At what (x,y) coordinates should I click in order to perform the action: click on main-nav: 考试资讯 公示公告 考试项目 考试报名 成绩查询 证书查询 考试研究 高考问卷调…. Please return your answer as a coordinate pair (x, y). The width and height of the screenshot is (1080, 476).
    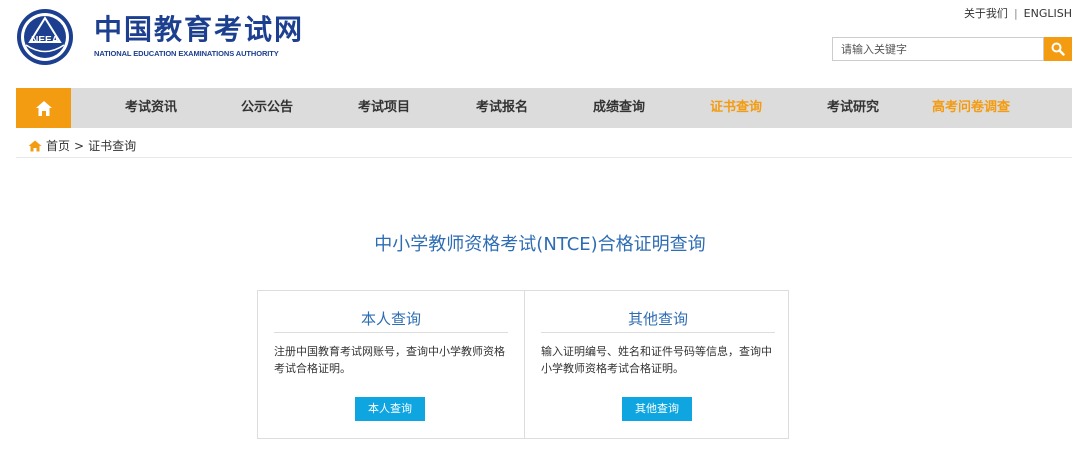
    Looking at the image, I should click on (544, 108).